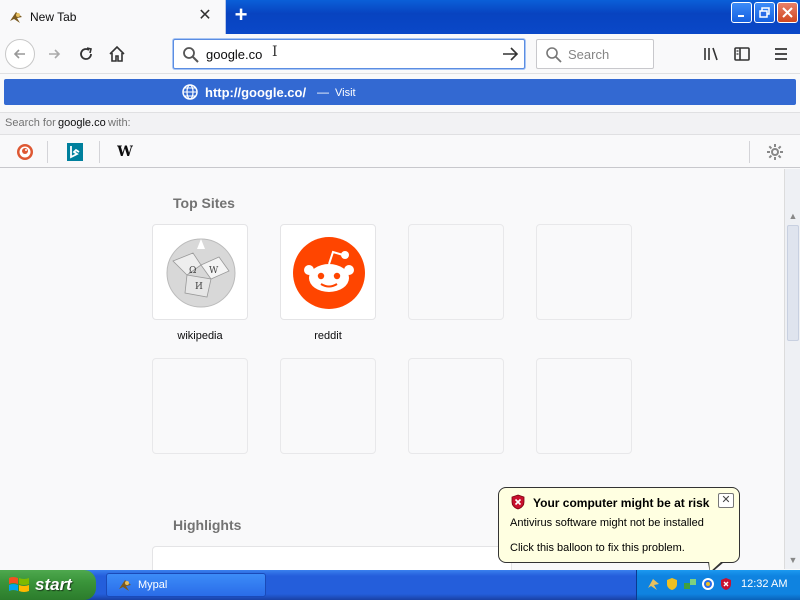 This screenshot has width=800, height=600. What do you see at coordinates (781, 54) in the screenshot?
I see `hamburger-menu-icon` at bounding box center [781, 54].